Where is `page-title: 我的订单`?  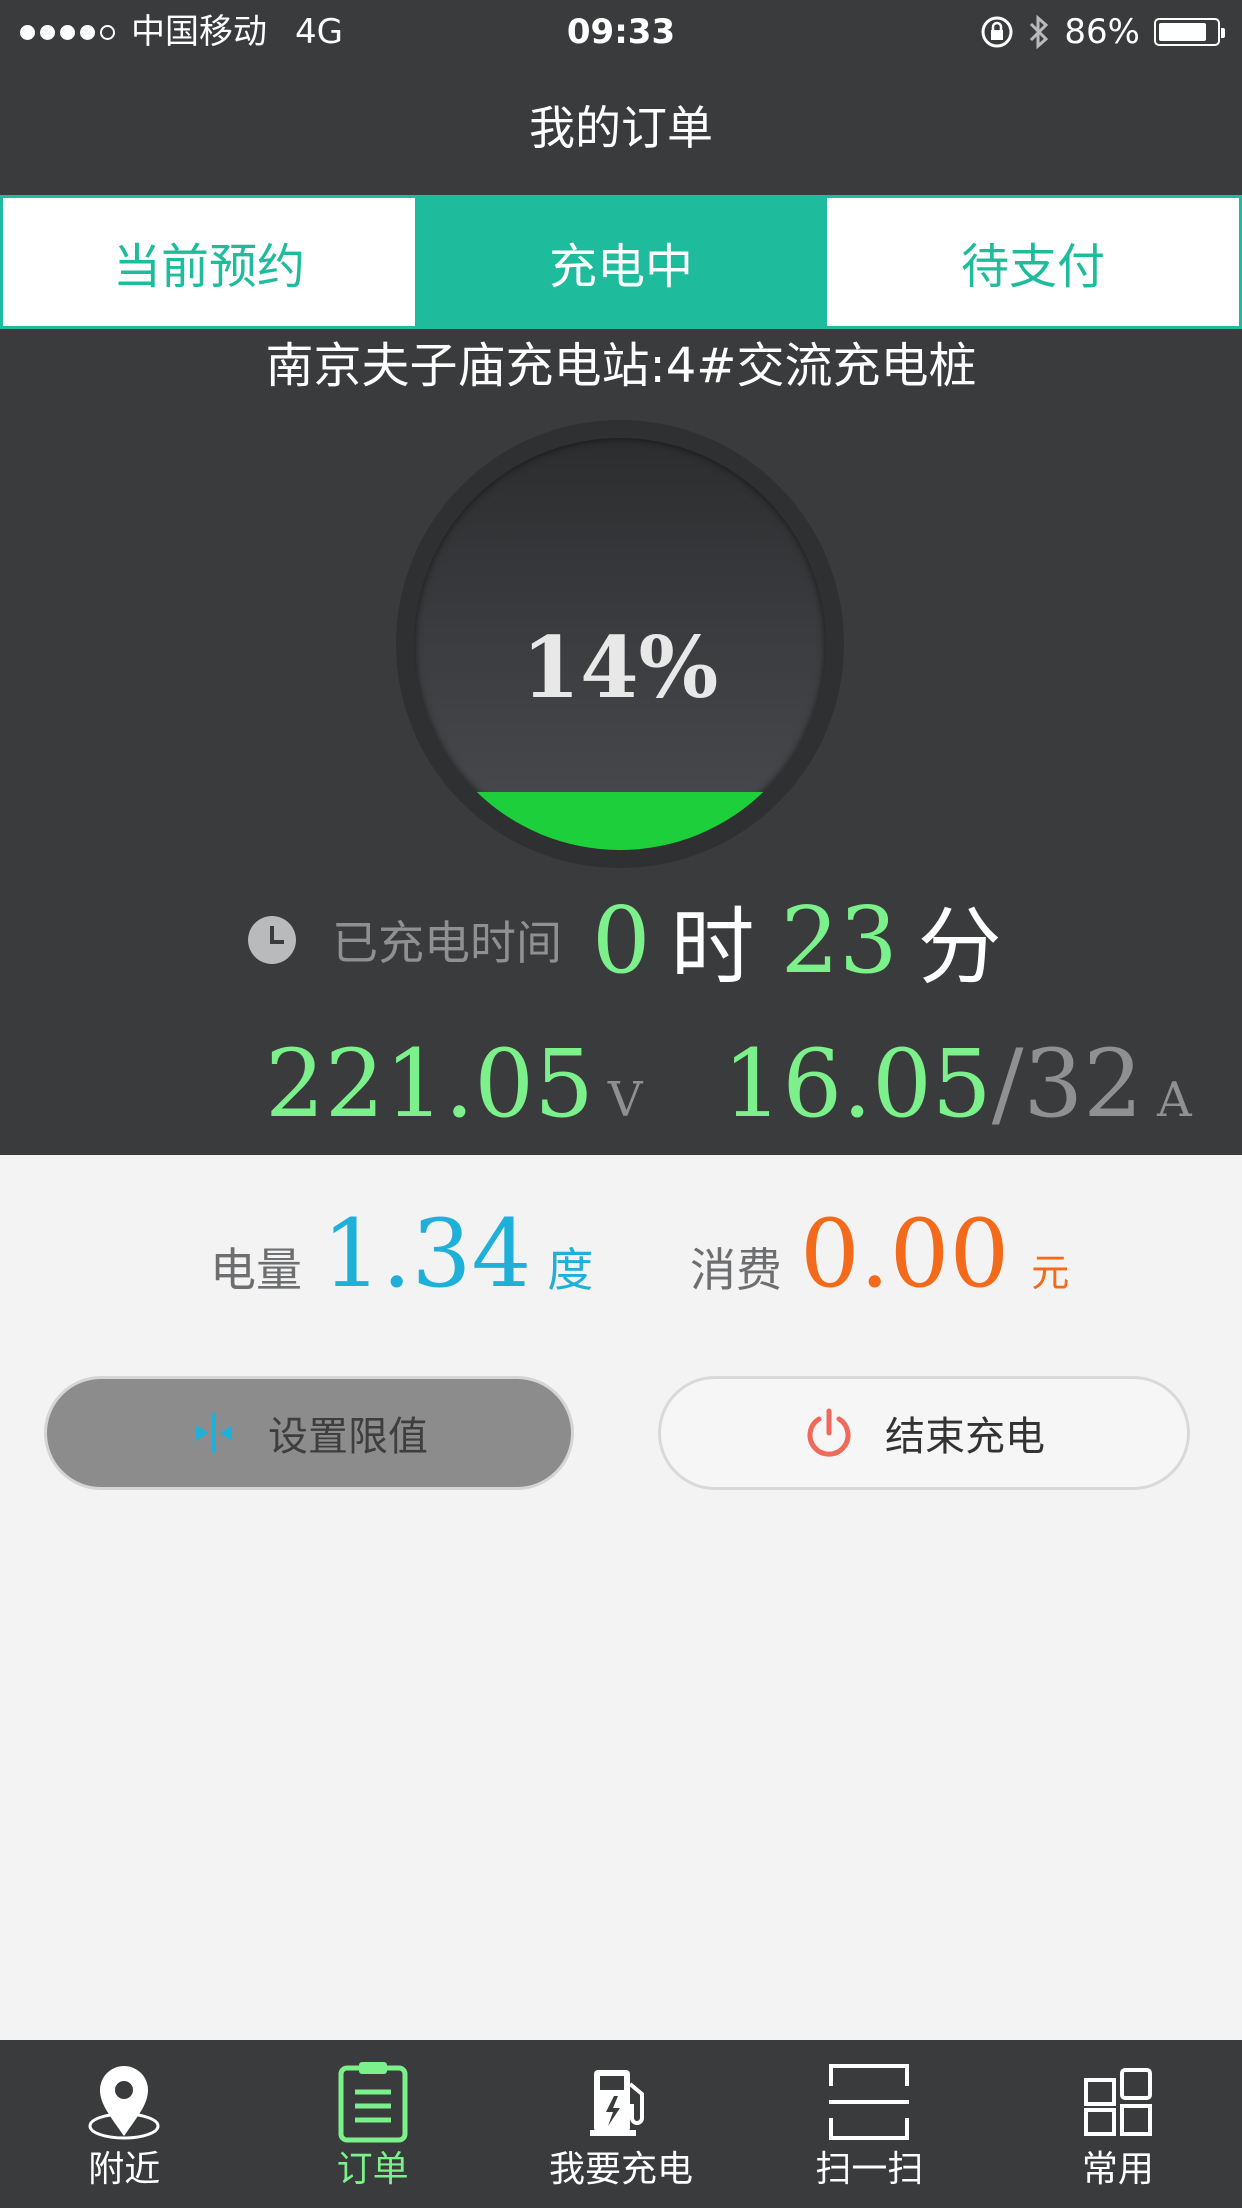
page-title: 我的订单 is located at coordinates (621, 128).